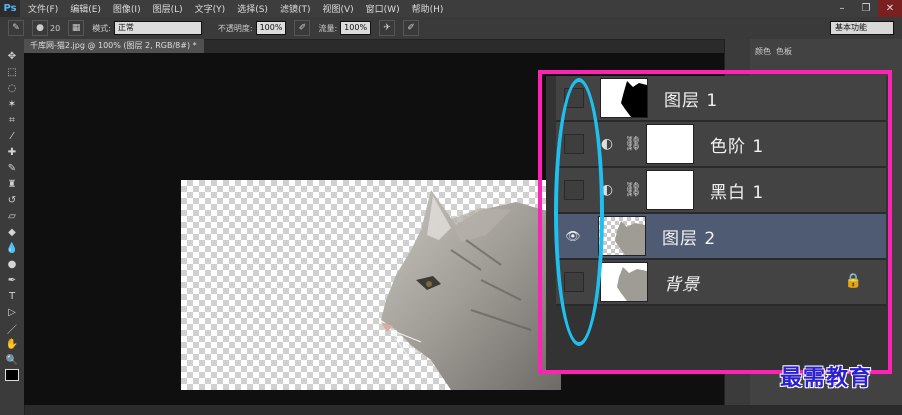 The width and height of the screenshot is (902, 415). Describe the element at coordinates (890, 8) in the screenshot. I see `close-button: ✕` at that location.